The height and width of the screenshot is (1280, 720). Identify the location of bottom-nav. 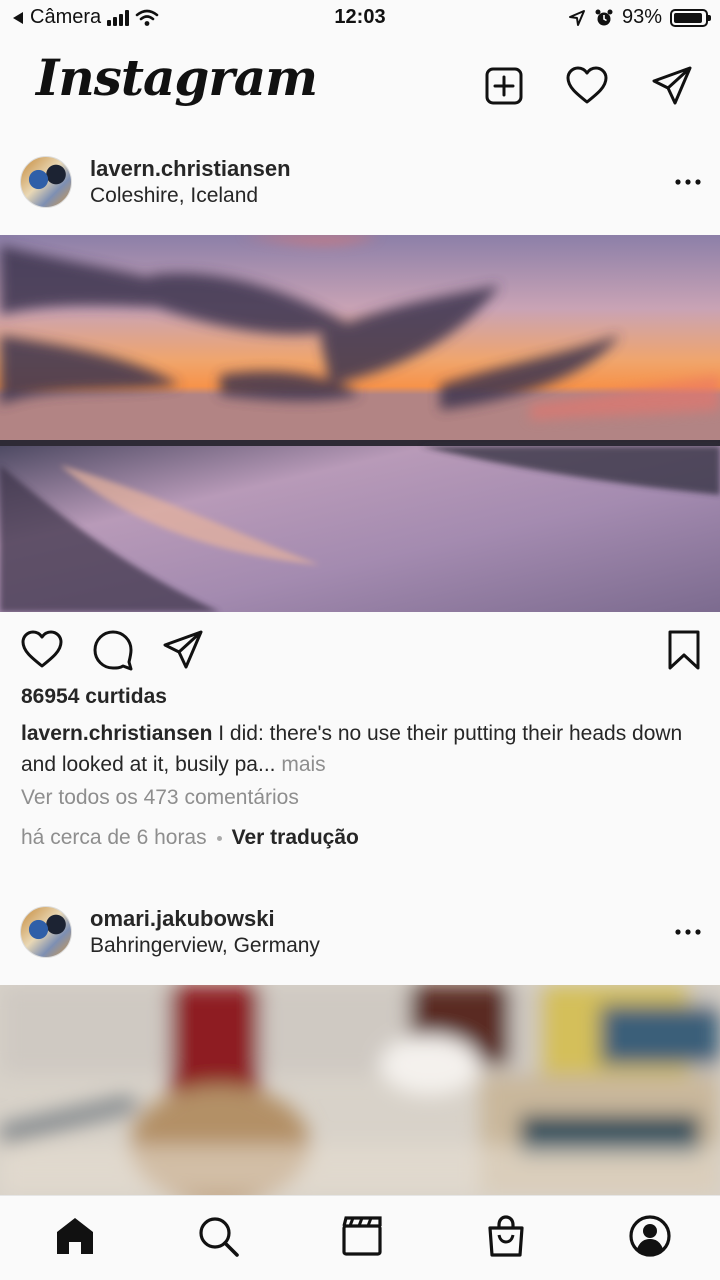
(360, 1237).